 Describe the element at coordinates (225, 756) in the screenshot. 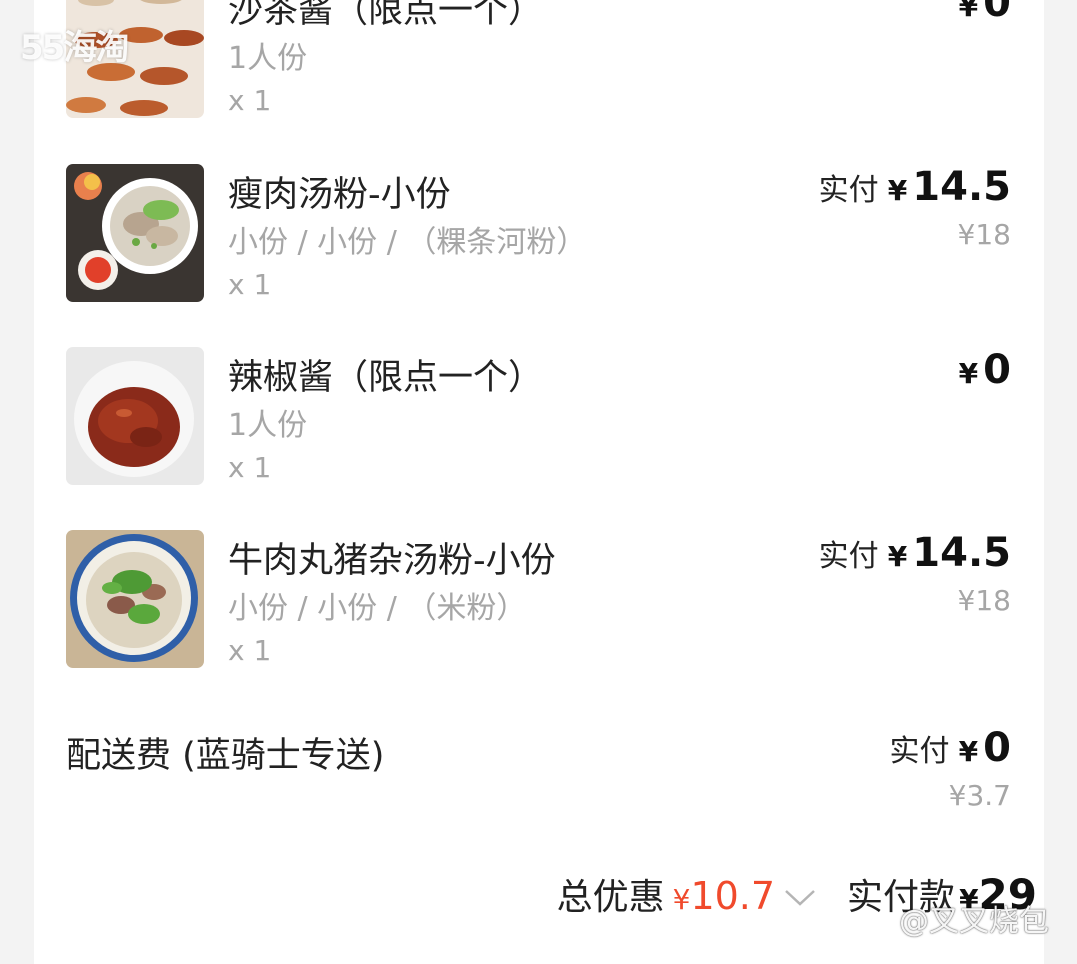

I see `delivery-fee-label: 配送费 (蓝骑士专送)` at that location.